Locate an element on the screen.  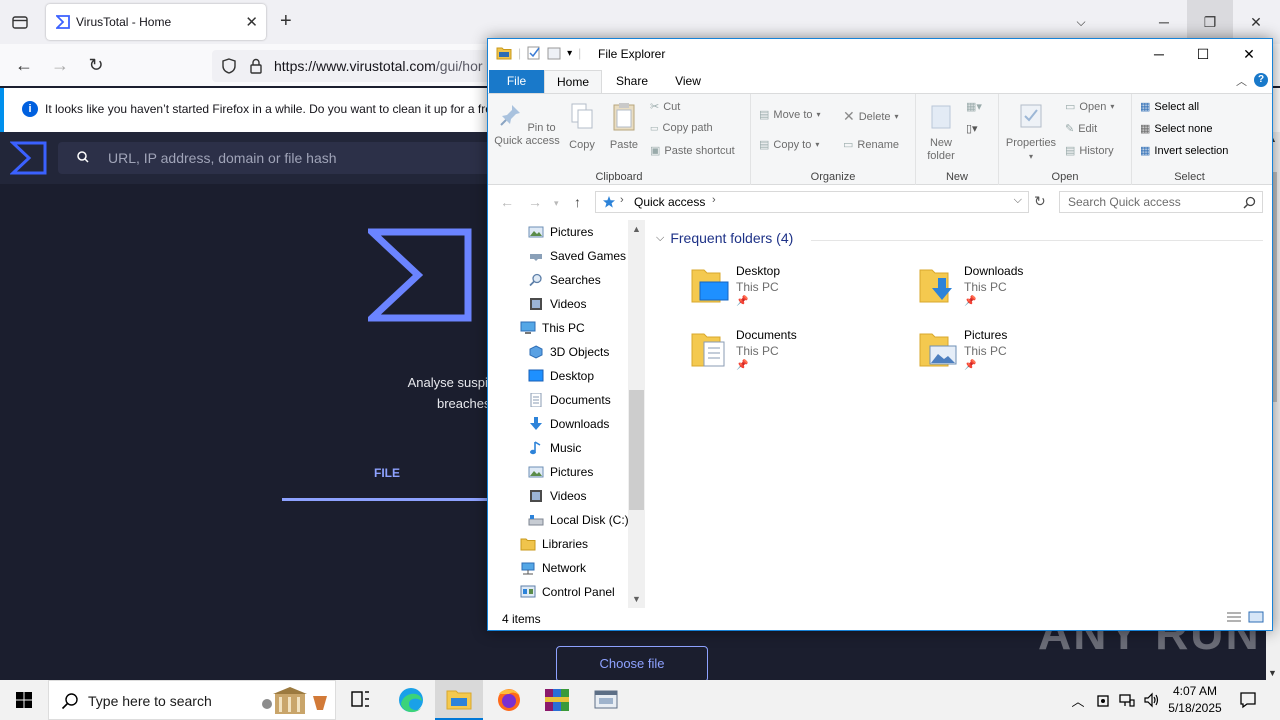
list-all-tabs-button is located at coordinates (20, 22).